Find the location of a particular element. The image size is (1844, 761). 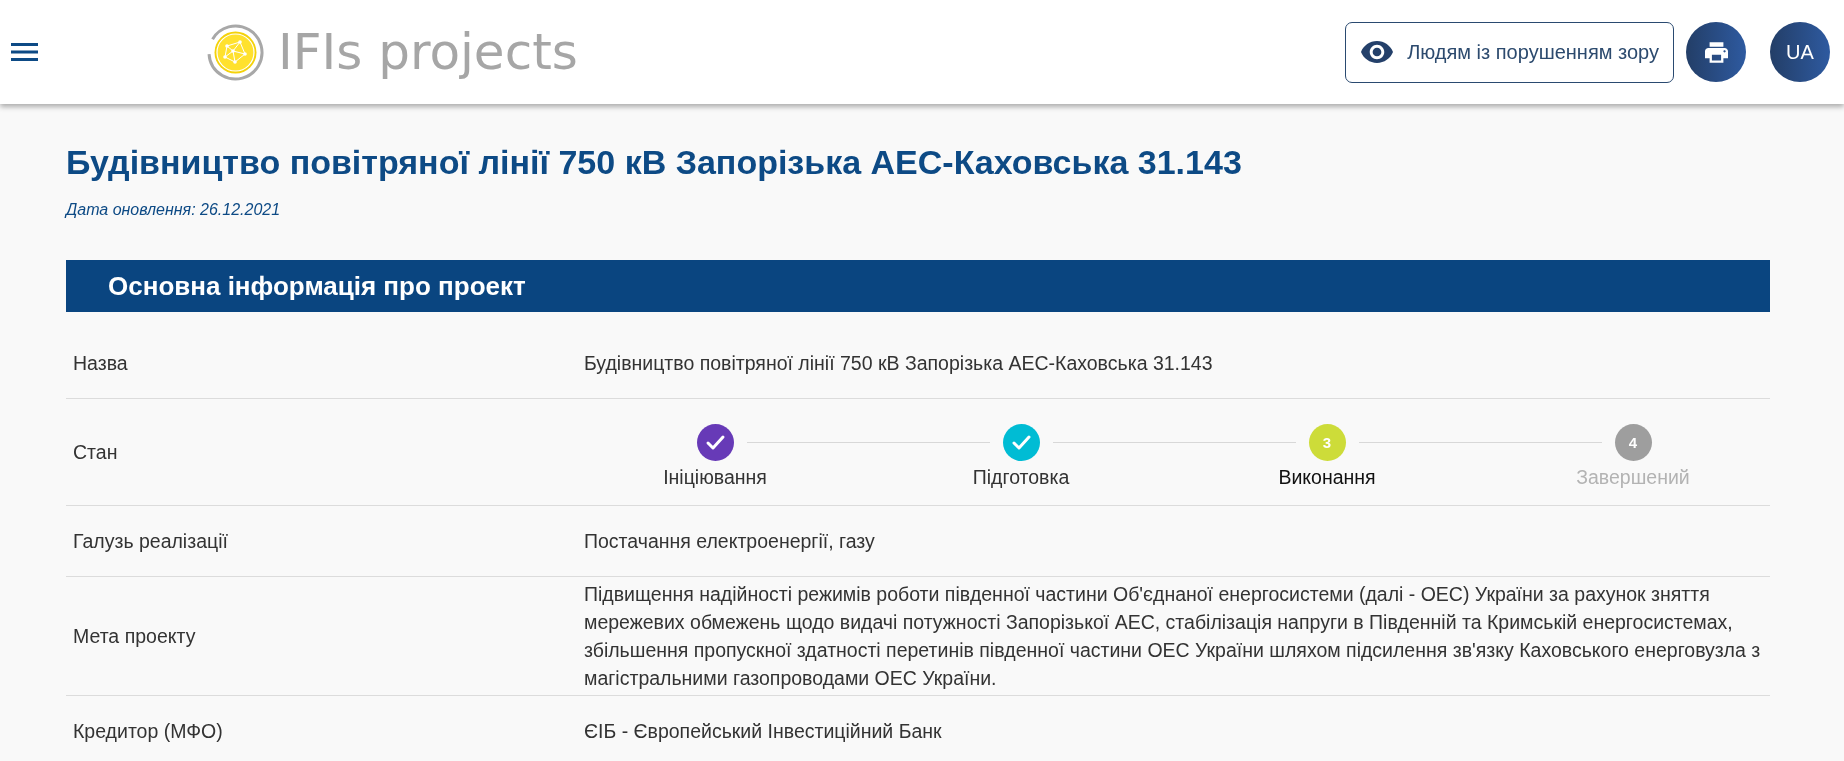

step-number: 4 is located at coordinates (1633, 442).